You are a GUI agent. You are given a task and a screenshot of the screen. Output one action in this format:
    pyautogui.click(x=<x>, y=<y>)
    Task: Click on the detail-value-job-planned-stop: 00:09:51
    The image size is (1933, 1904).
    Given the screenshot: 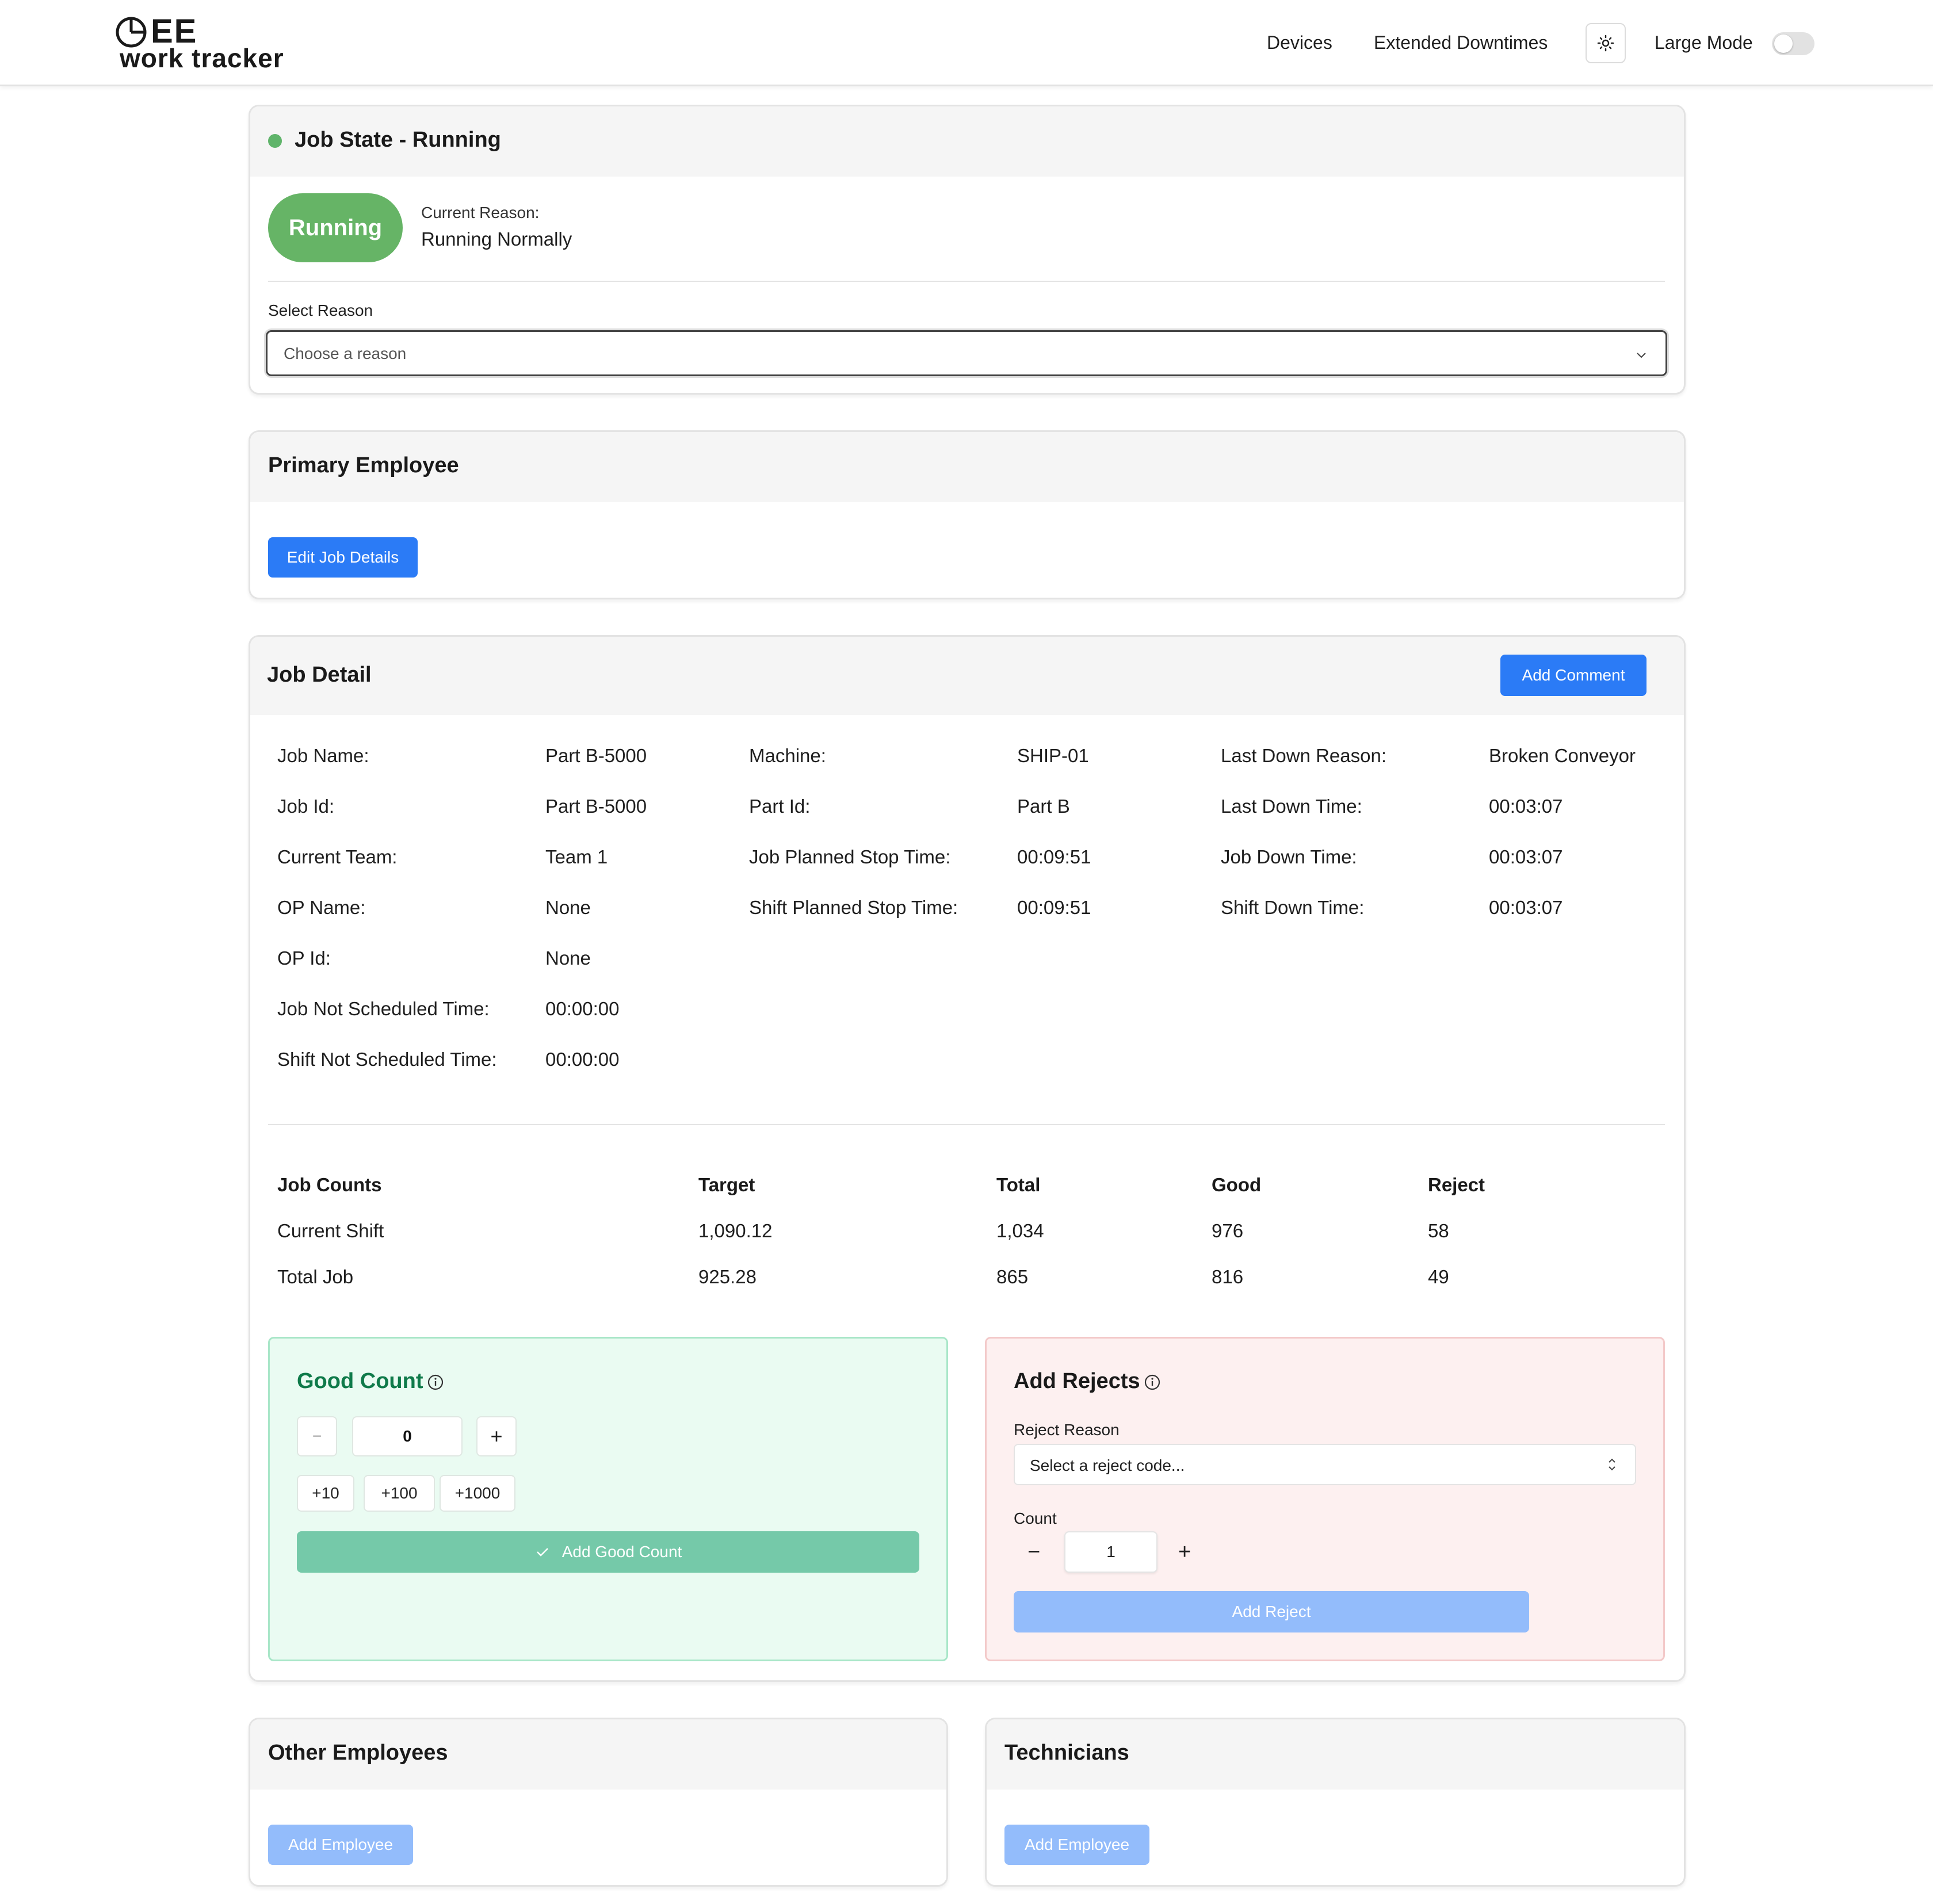 What is the action you would take?
    pyautogui.click(x=1054, y=856)
    